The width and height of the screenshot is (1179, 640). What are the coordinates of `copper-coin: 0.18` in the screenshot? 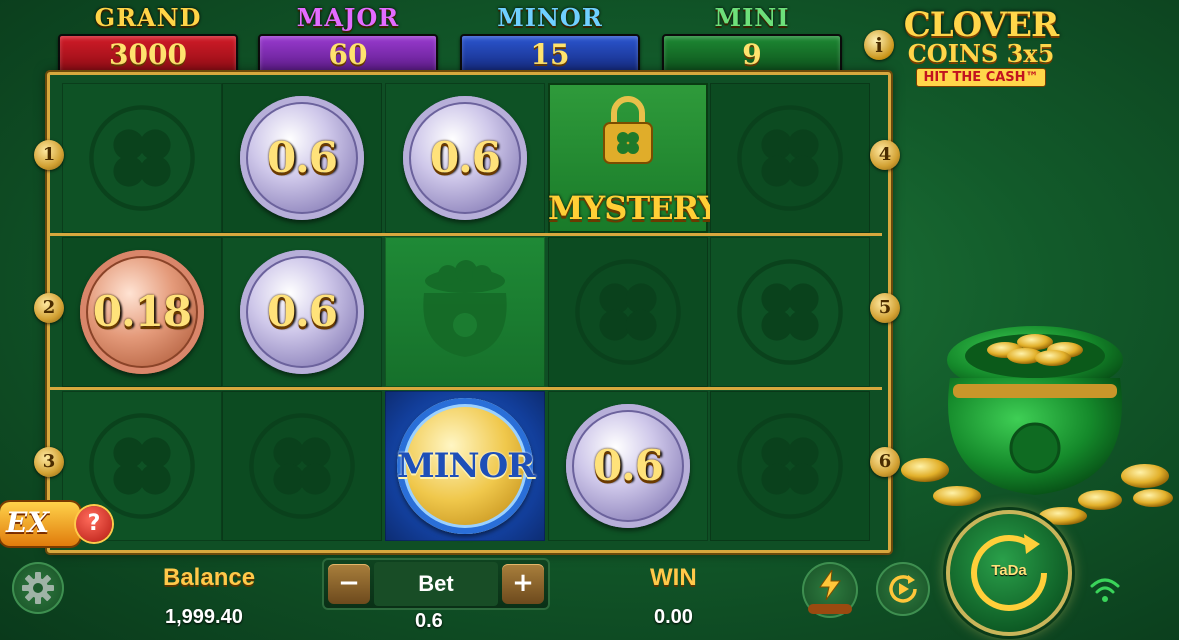 It's located at (142, 312).